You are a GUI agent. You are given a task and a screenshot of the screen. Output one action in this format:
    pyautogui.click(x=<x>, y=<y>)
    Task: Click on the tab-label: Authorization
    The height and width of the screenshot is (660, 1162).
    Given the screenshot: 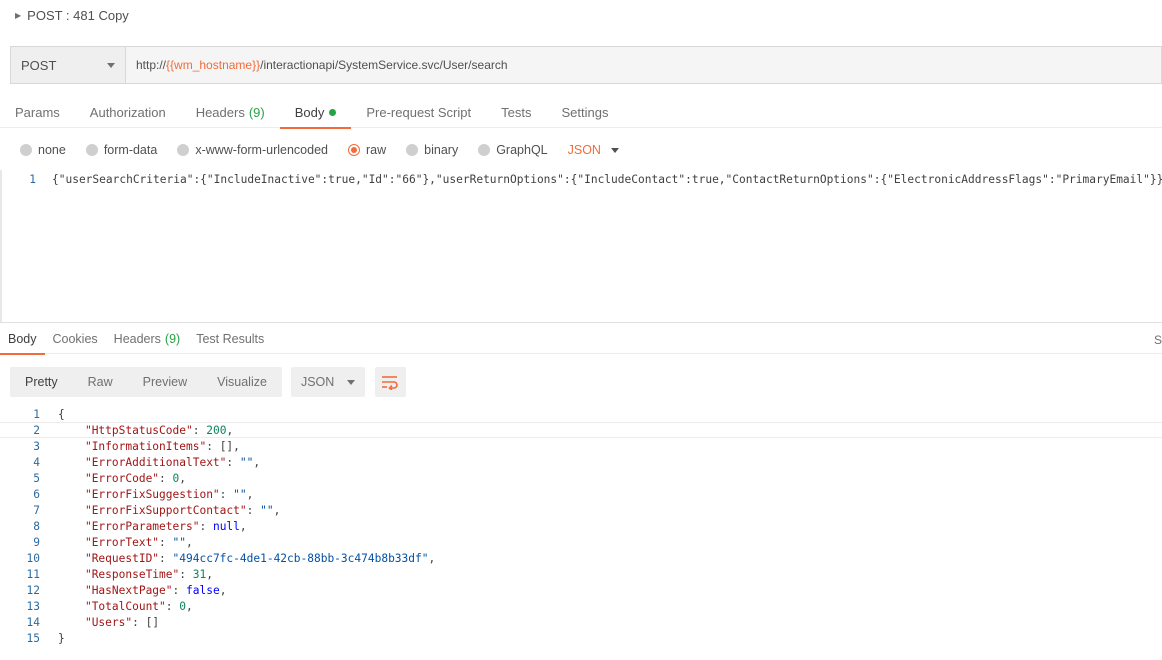 What is the action you would take?
    pyautogui.click(x=127, y=112)
    